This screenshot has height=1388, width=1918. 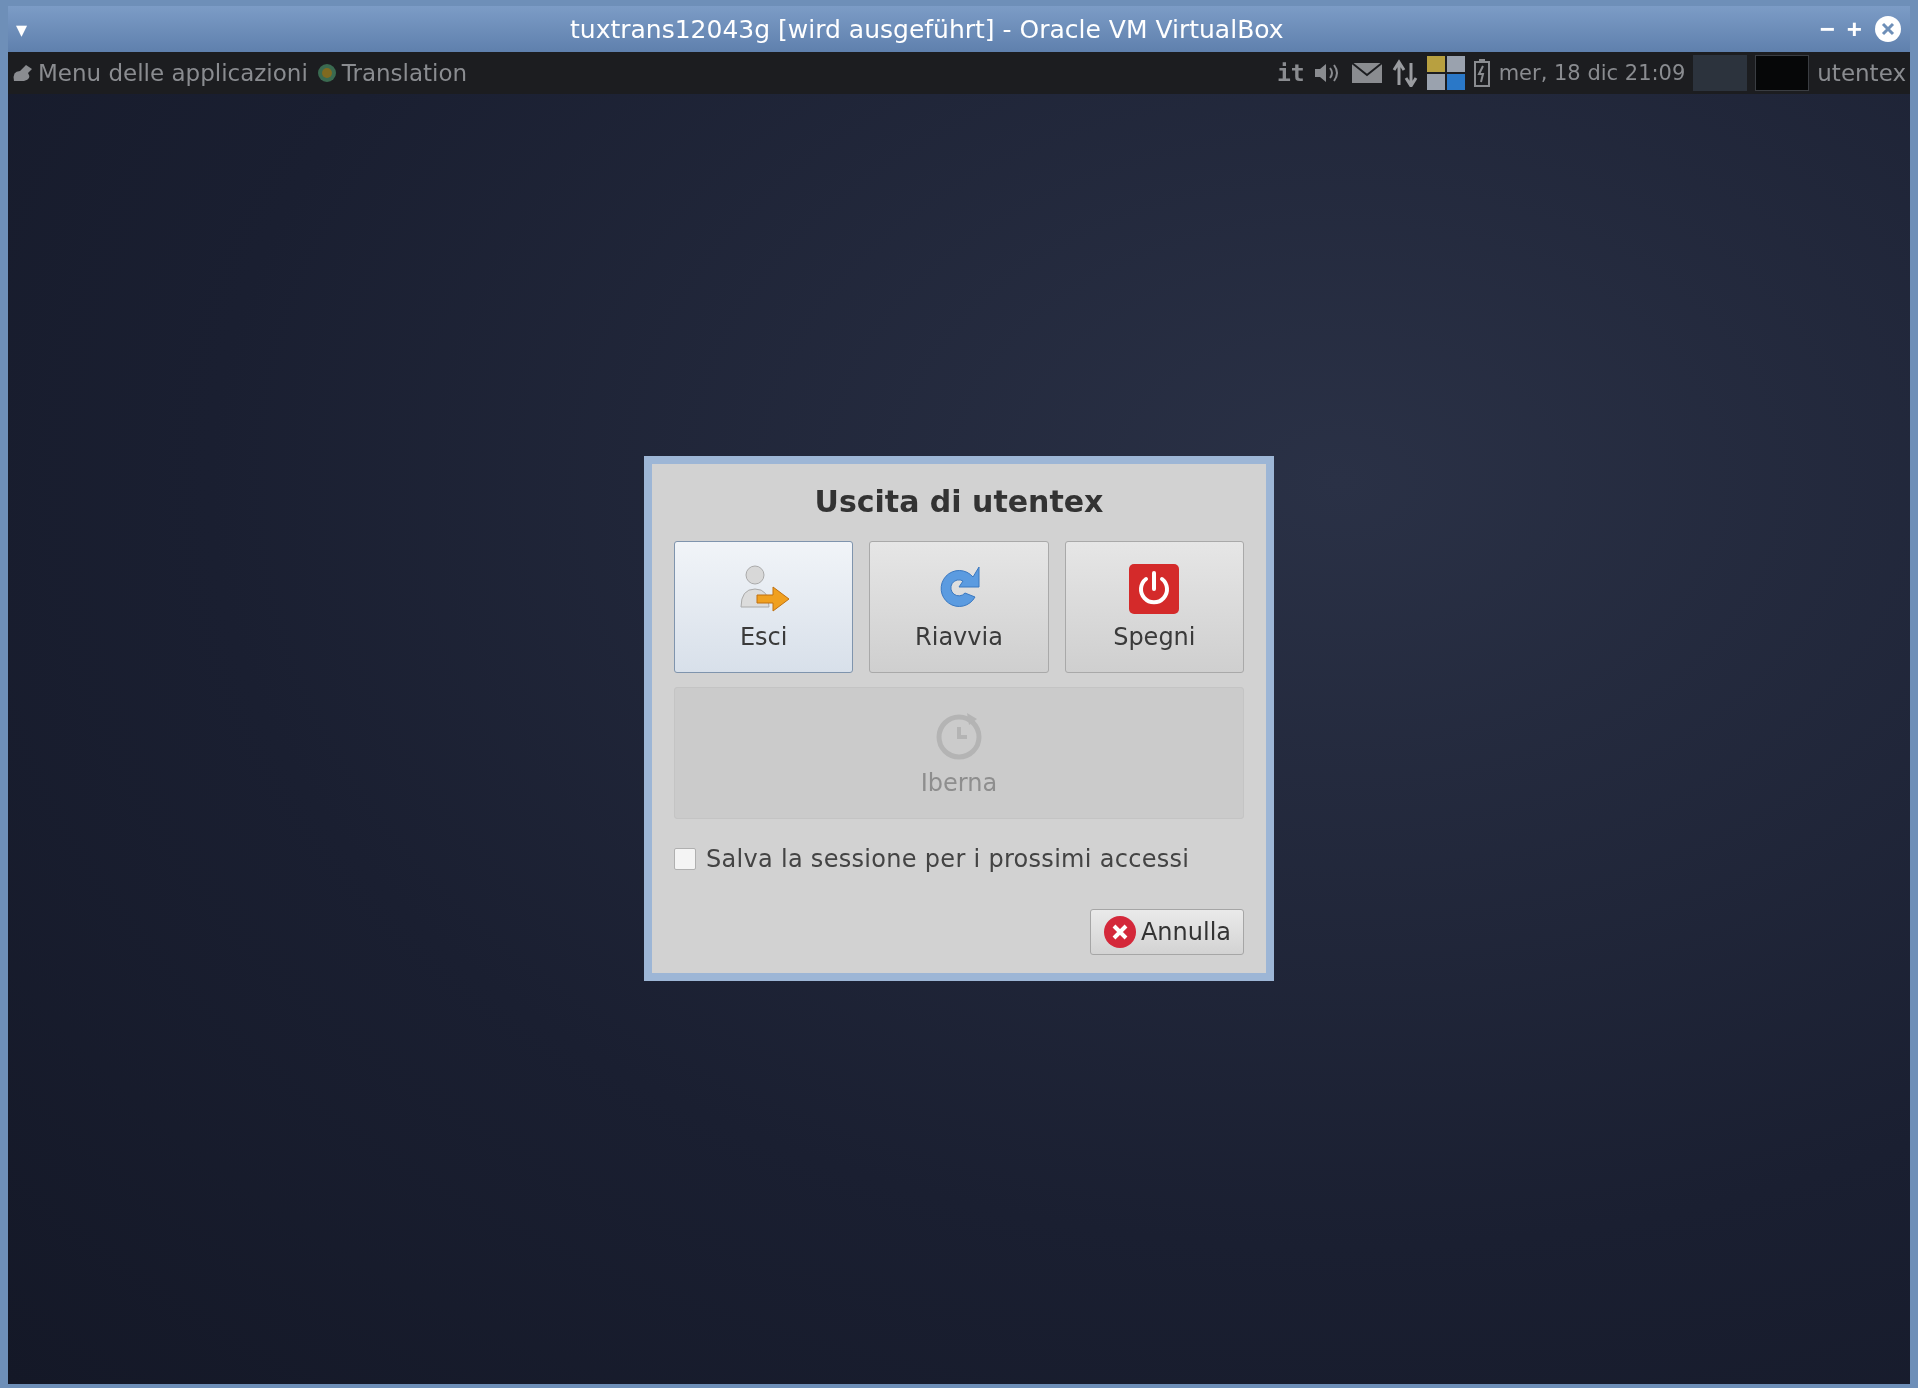 I want to click on checkbox-label: Salva la sessione per i prossimi accessi, so click(x=948, y=859).